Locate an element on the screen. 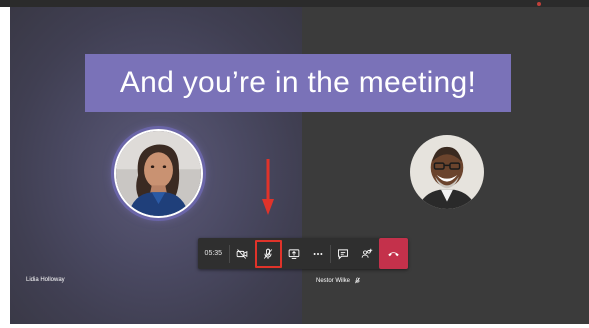 The image size is (589, 328). title-bar is located at coordinates (294, 3).